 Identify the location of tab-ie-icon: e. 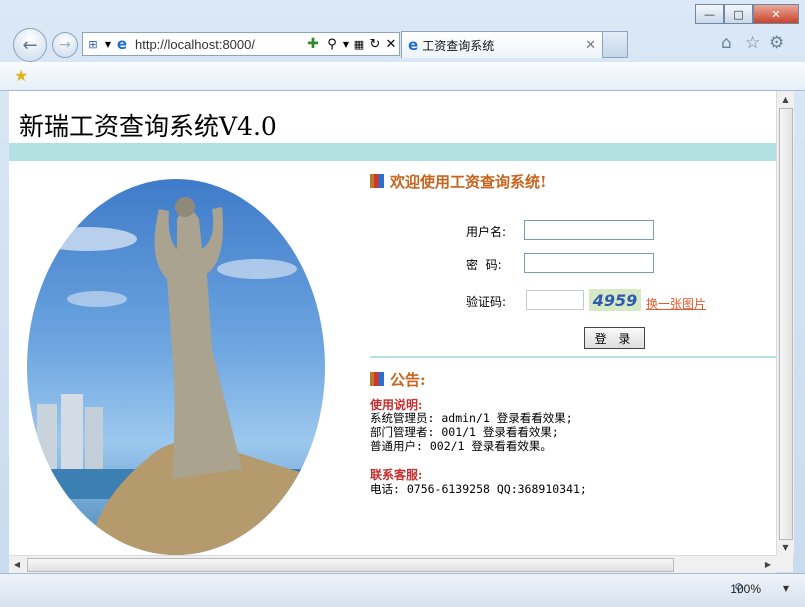
(413, 45).